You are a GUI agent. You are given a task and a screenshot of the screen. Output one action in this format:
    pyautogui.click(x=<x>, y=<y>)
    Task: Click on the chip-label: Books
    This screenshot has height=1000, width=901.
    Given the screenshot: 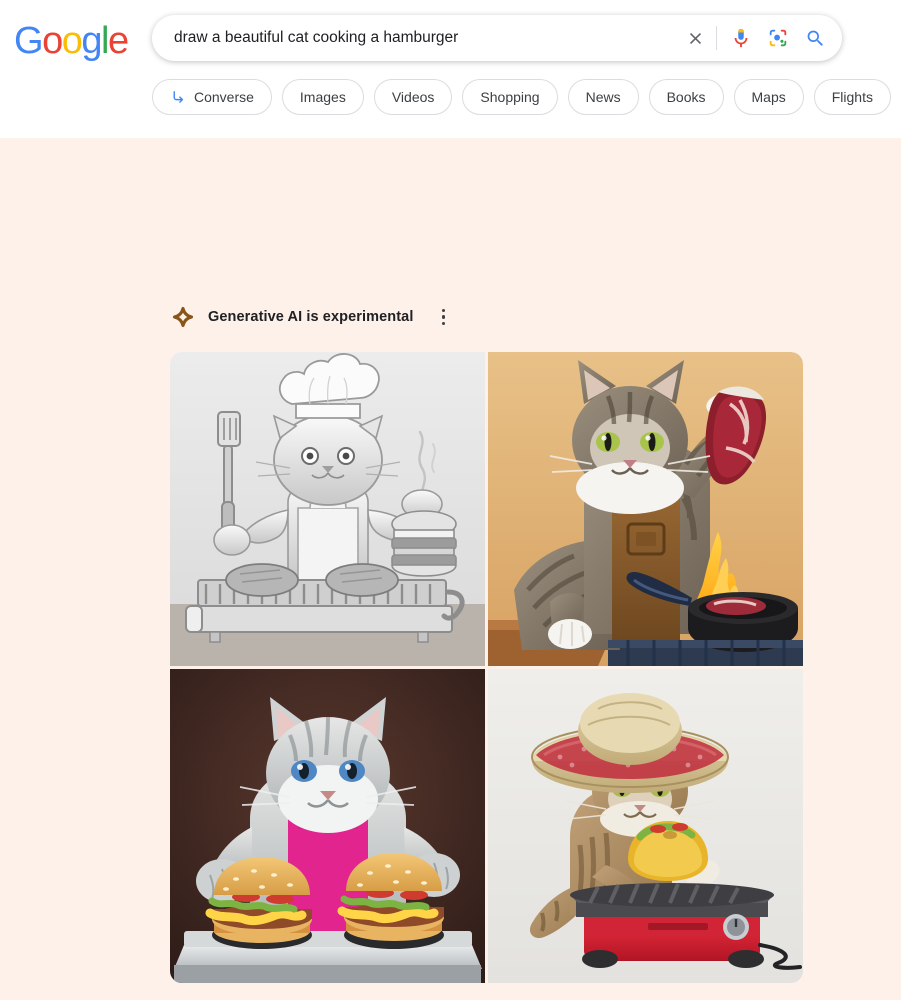 What is the action you would take?
    pyautogui.click(x=686, y=97)
    